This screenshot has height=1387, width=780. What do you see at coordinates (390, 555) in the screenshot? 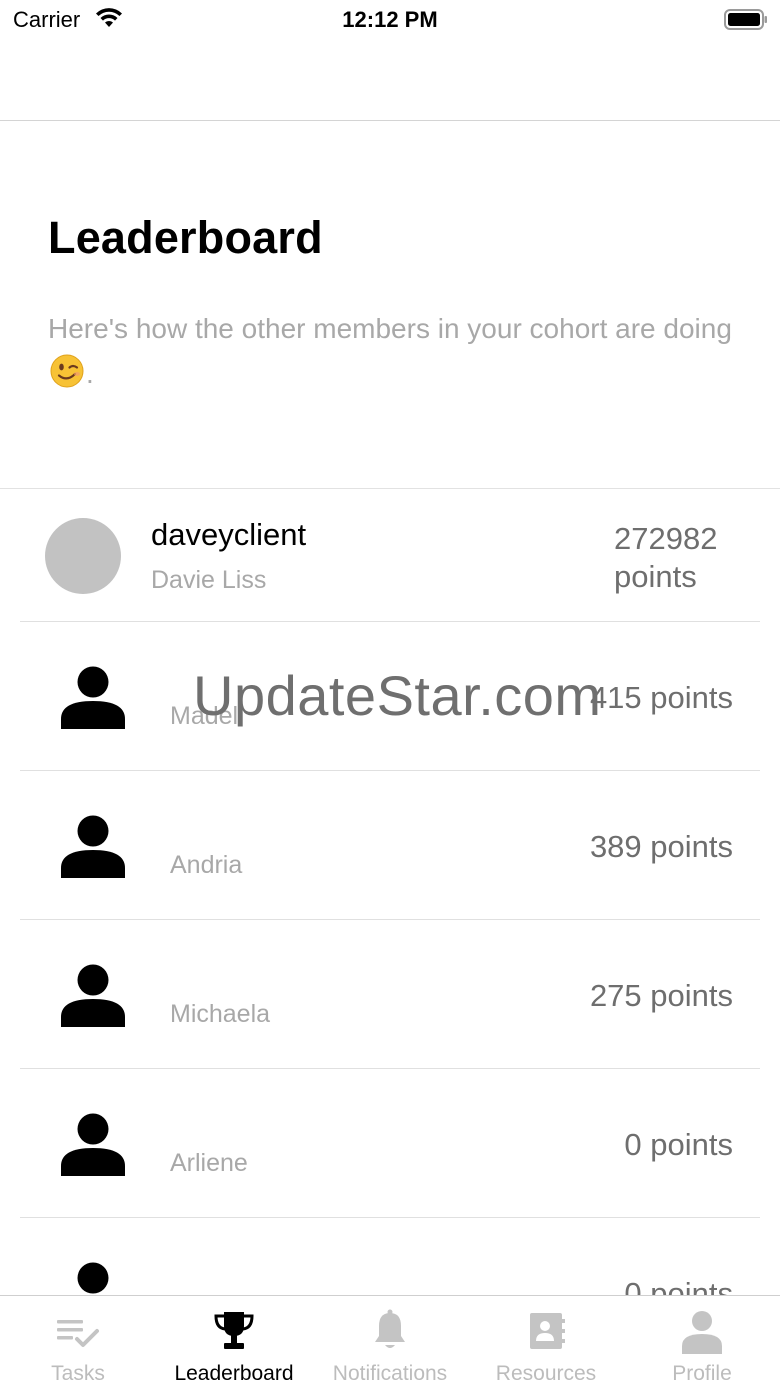
I see `current-user-row: daveyclient Davie Liss 272982 points` at bounding box center [390, 555].